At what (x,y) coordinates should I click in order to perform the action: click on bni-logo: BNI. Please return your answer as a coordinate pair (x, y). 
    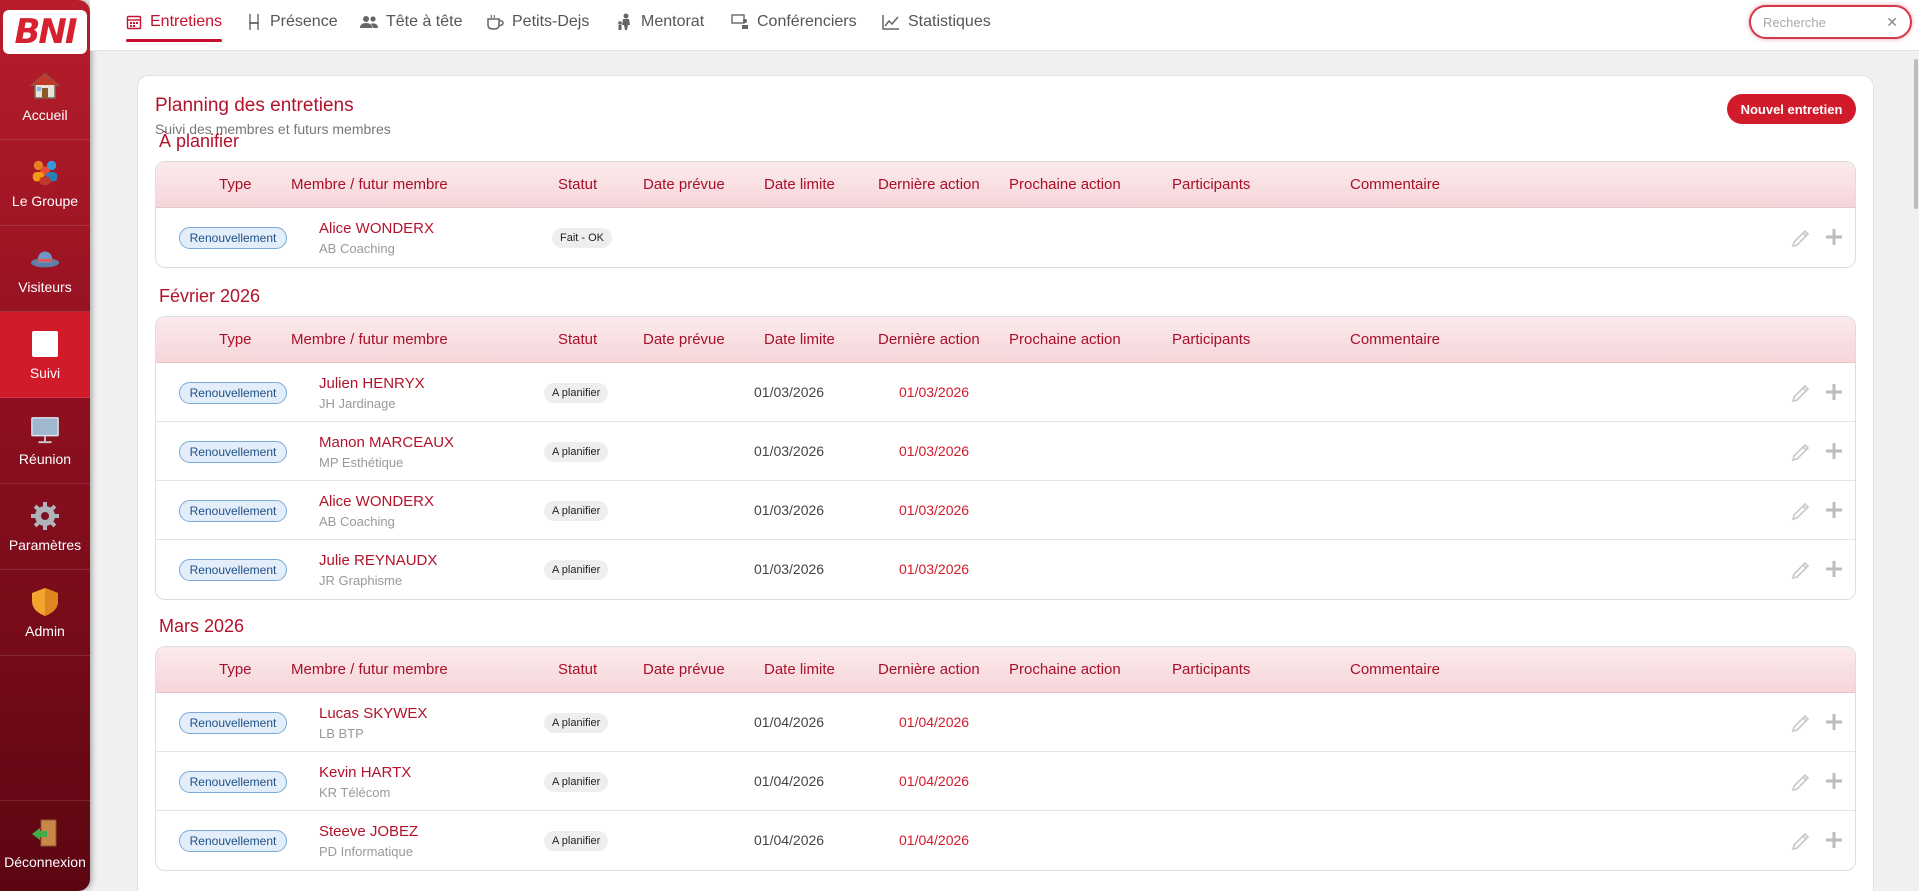
    Looking at the image, I should click on (45, 32).